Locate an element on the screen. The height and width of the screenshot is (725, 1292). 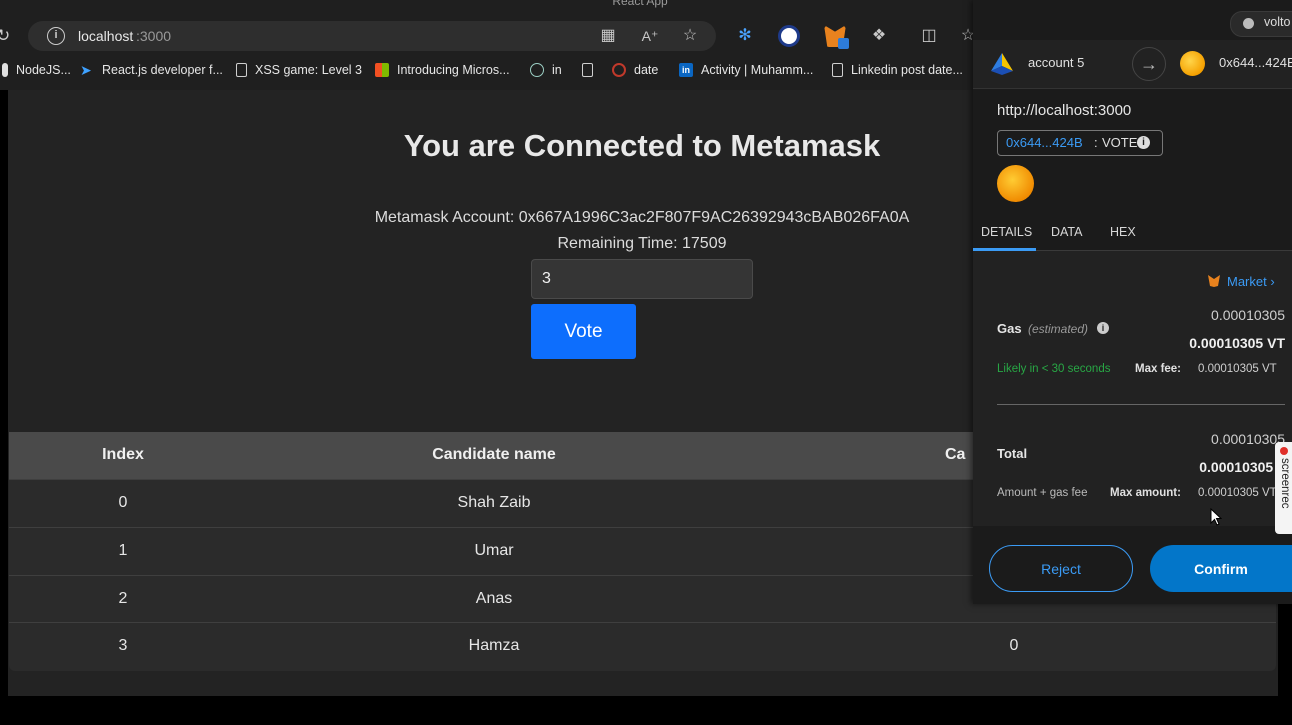
linkedin-icon: in is located at coordinates (686, 70).